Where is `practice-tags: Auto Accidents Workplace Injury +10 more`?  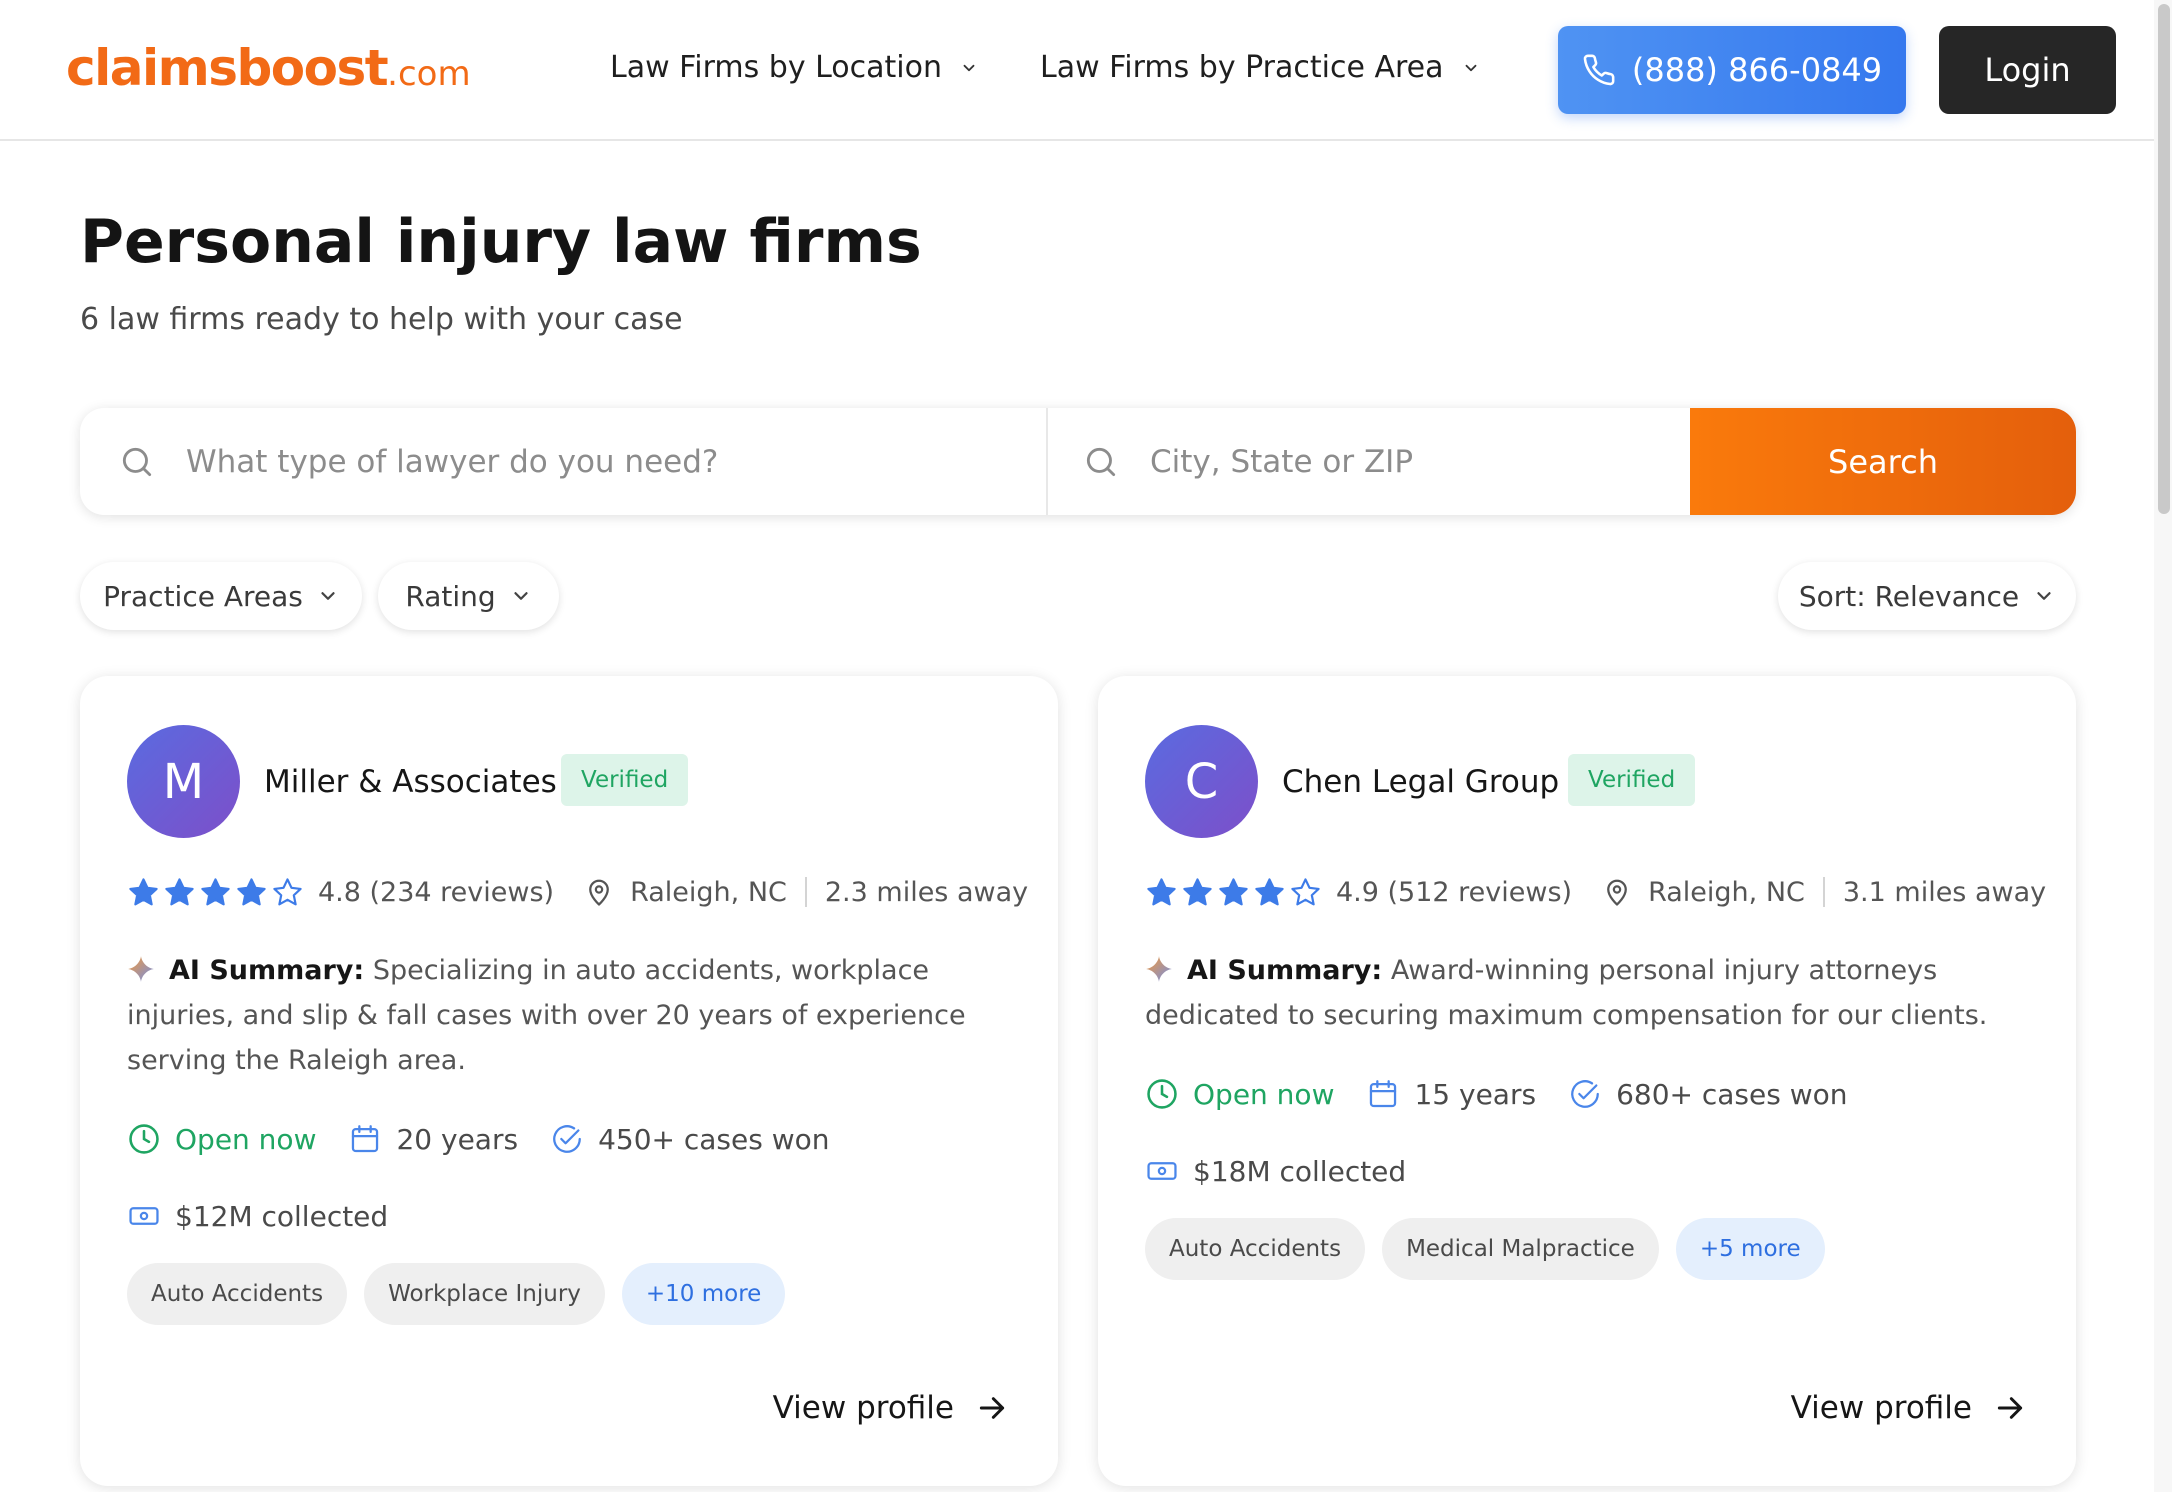 practice-tags: Auto Accidents Workplace Injury +10 more is located at coordinates (456, 1294).